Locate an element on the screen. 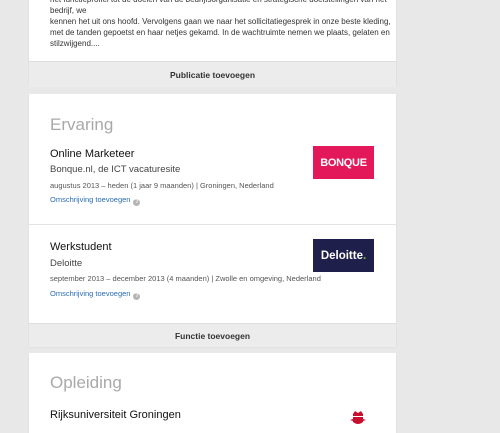 This screenshot has width=500, height=433. company-name: Bonque.nl, de ICT vacaturesite is located at coordinates (115, 169).